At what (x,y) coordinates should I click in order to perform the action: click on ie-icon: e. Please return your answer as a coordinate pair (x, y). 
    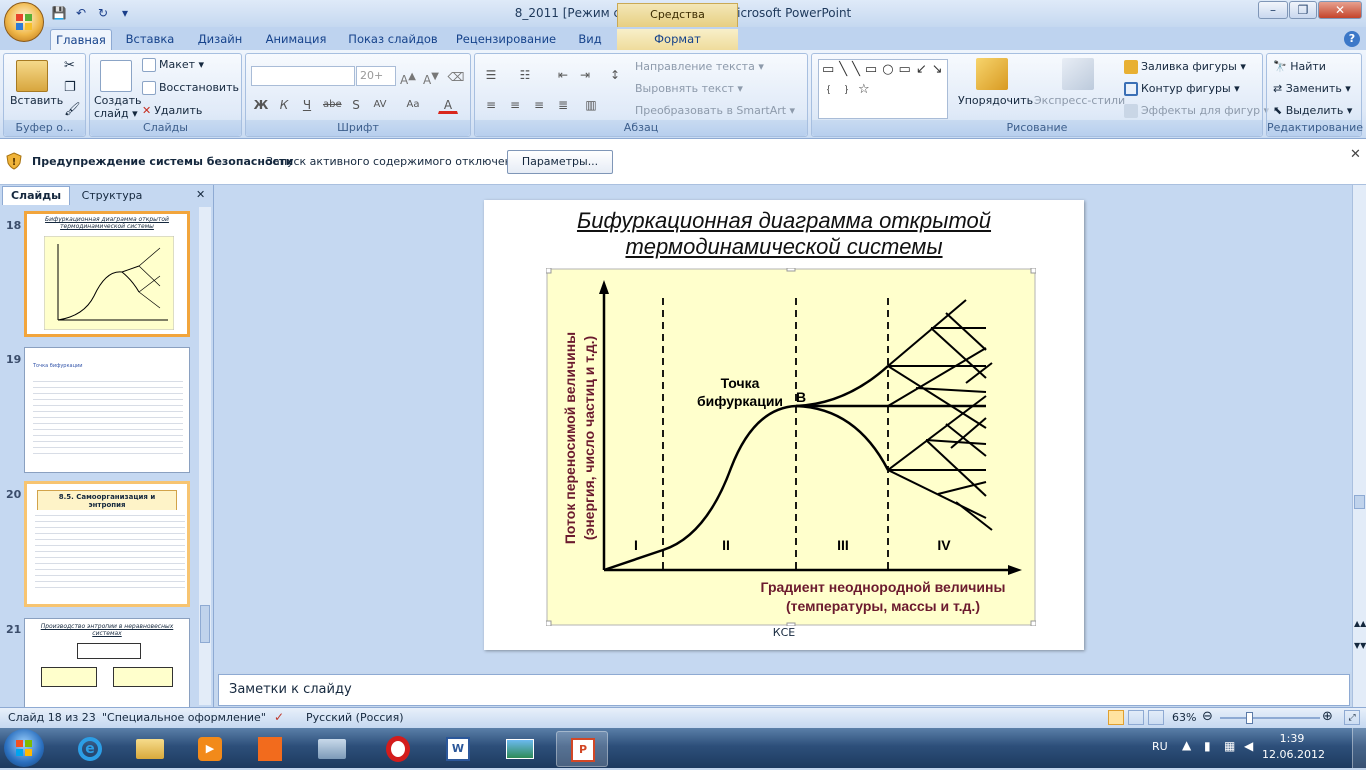
    Looking at the image, I should click on (90, 749).